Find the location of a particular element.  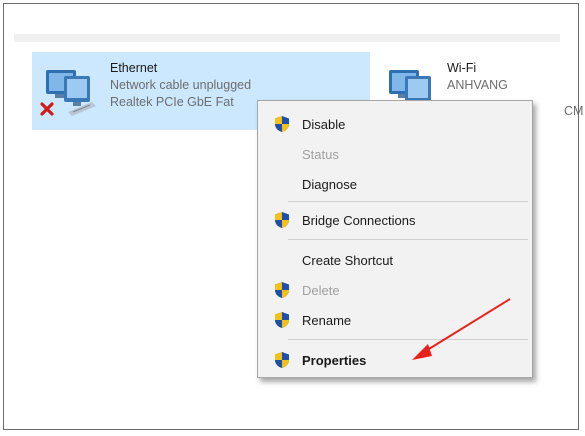

adapter-device-fragment: CM is located at coordinates (574, 111).